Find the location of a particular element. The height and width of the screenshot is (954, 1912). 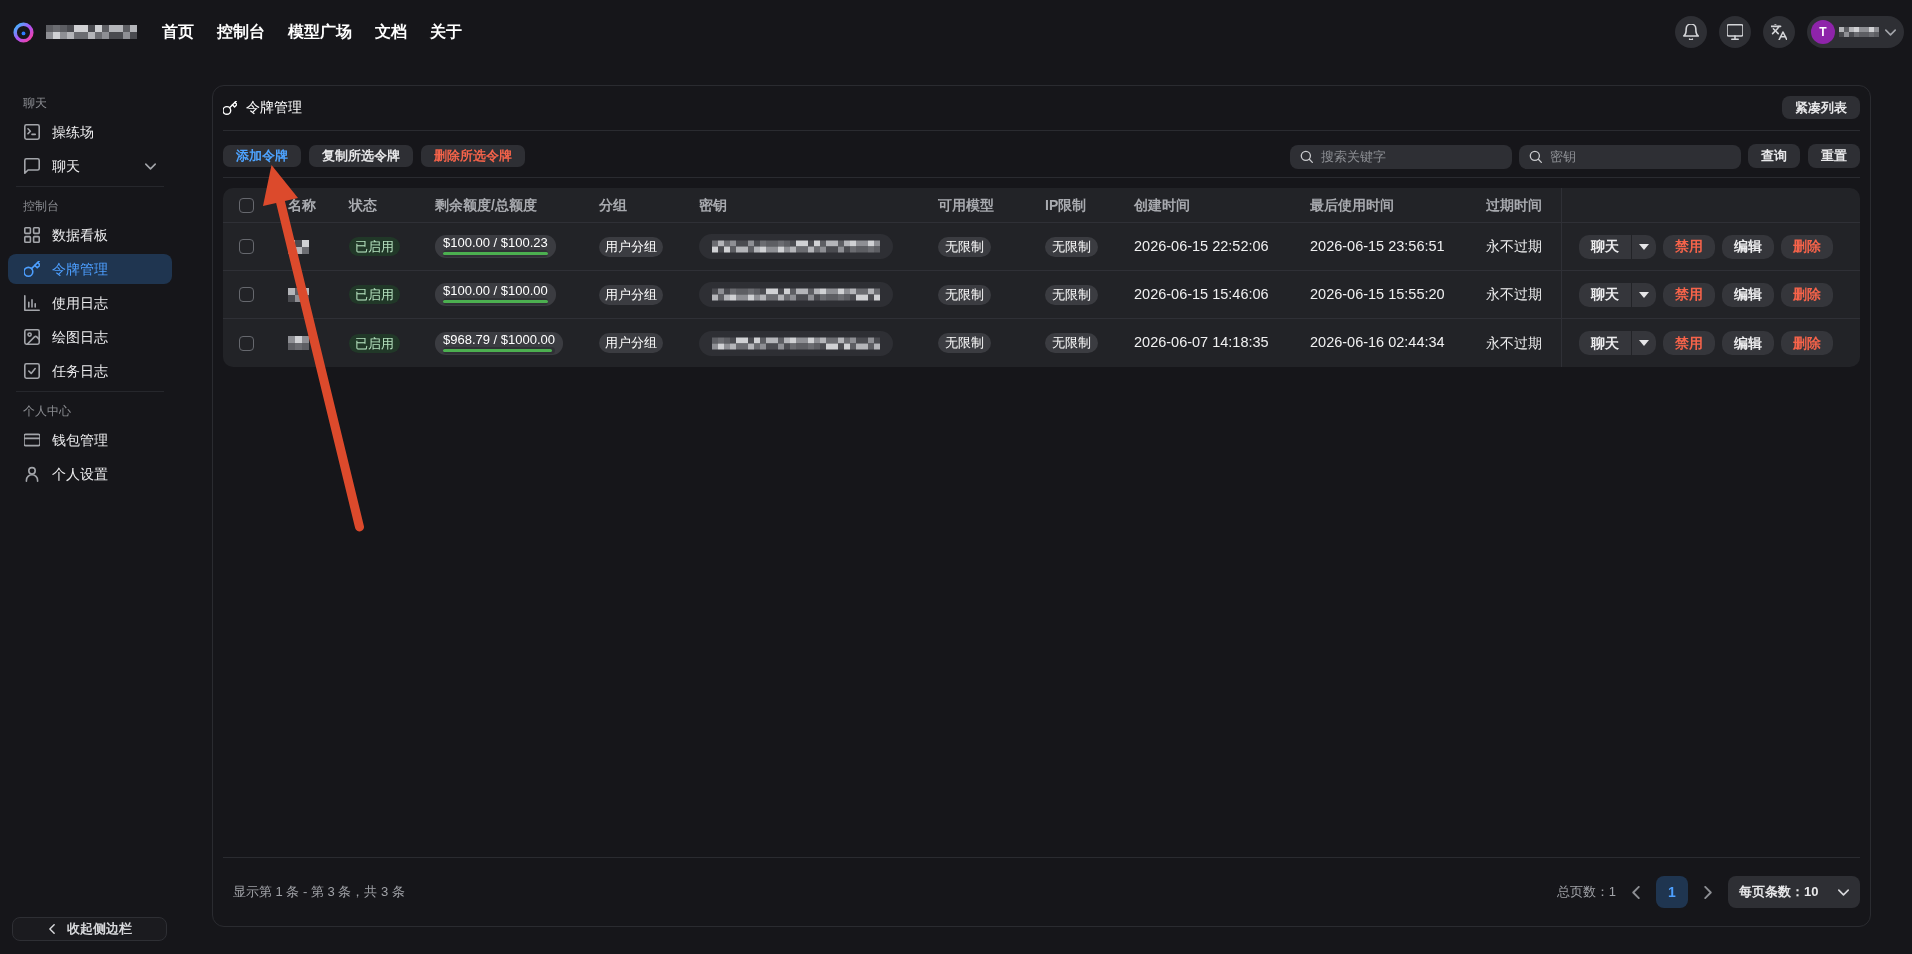

sidebar-item: 任务日志 is located at coordinates (90, 371).